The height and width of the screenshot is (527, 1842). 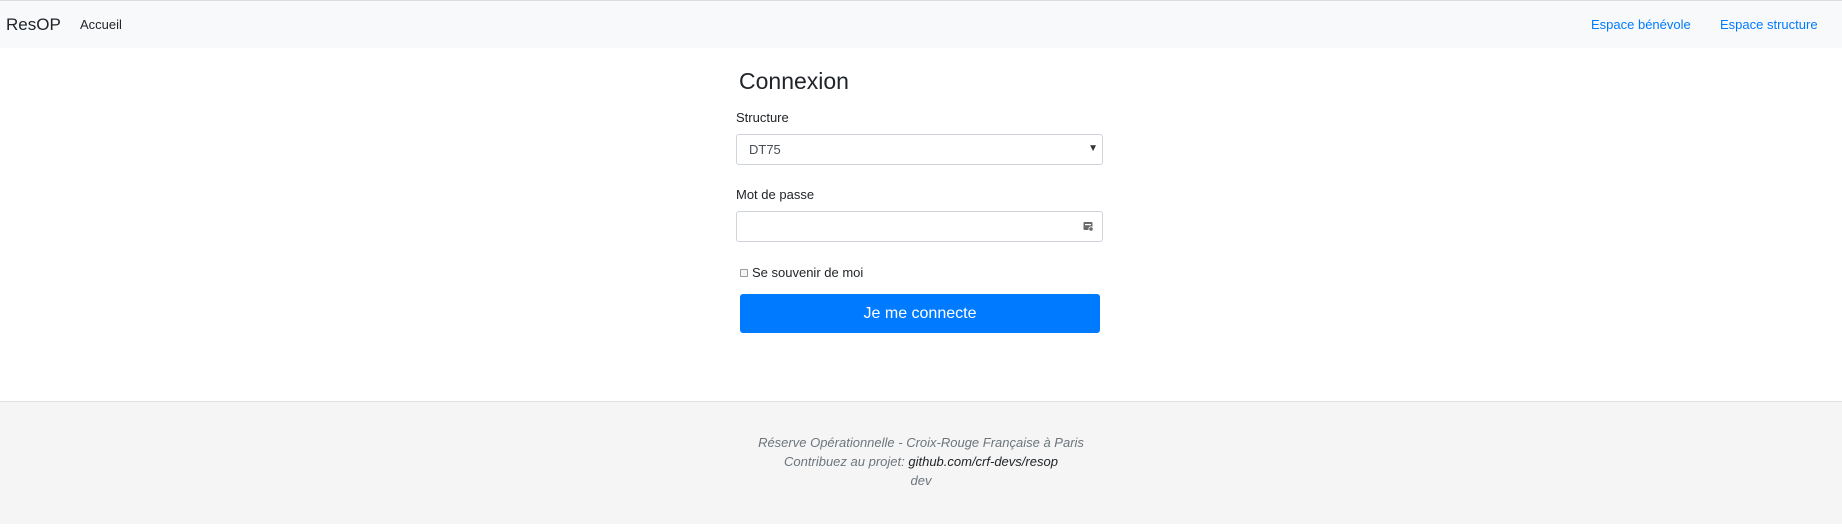 What do you see at coordinates (794, 81) in the screenshot?
I see `page-title: Connexion` at bounding box center [794, 81].